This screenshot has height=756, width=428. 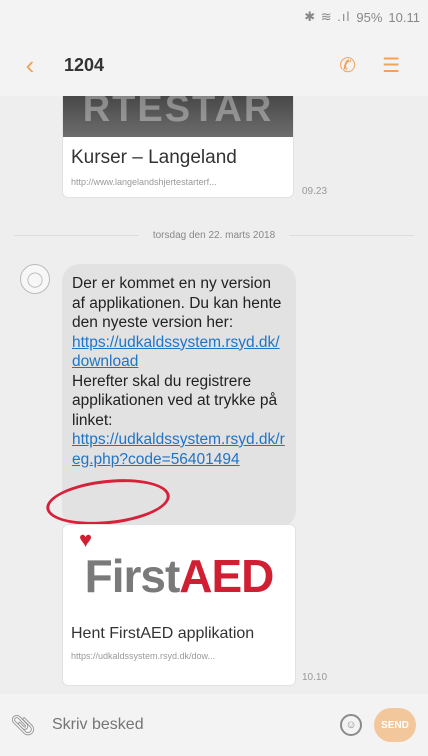 What do you see at coordinates (315, 191) in the screenshot?
I see `message-time: 09.23` at bounding box center [315, 191].